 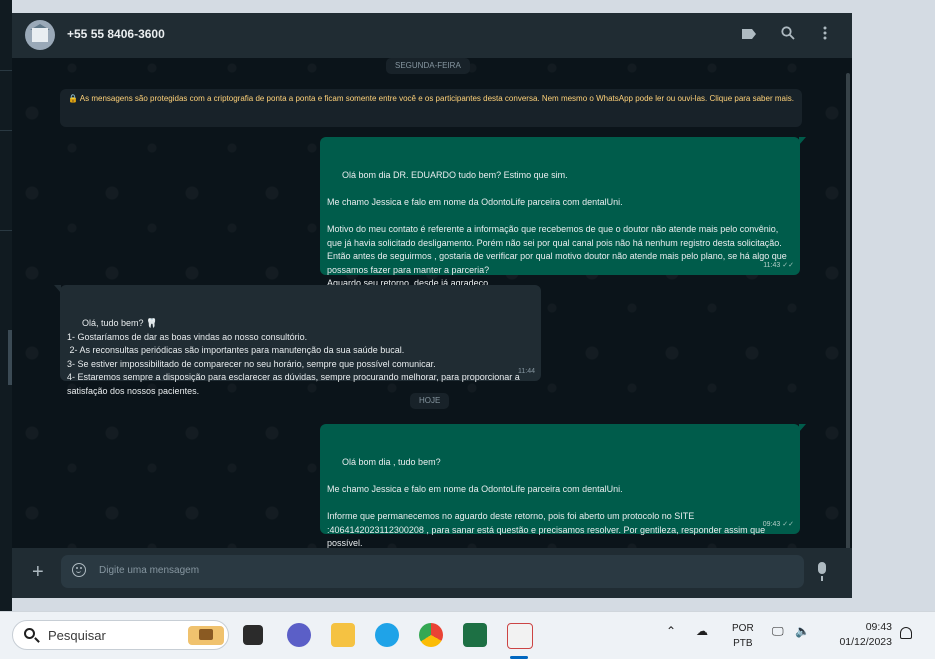 I want to click on message-time: 11:43, so click(x=772, y=265).